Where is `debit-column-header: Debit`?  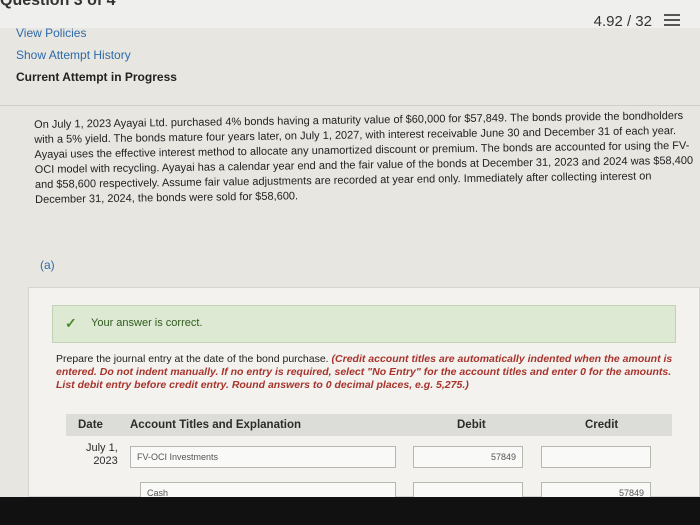
debit-column-header: Debit is located at coordinates (471, 425).